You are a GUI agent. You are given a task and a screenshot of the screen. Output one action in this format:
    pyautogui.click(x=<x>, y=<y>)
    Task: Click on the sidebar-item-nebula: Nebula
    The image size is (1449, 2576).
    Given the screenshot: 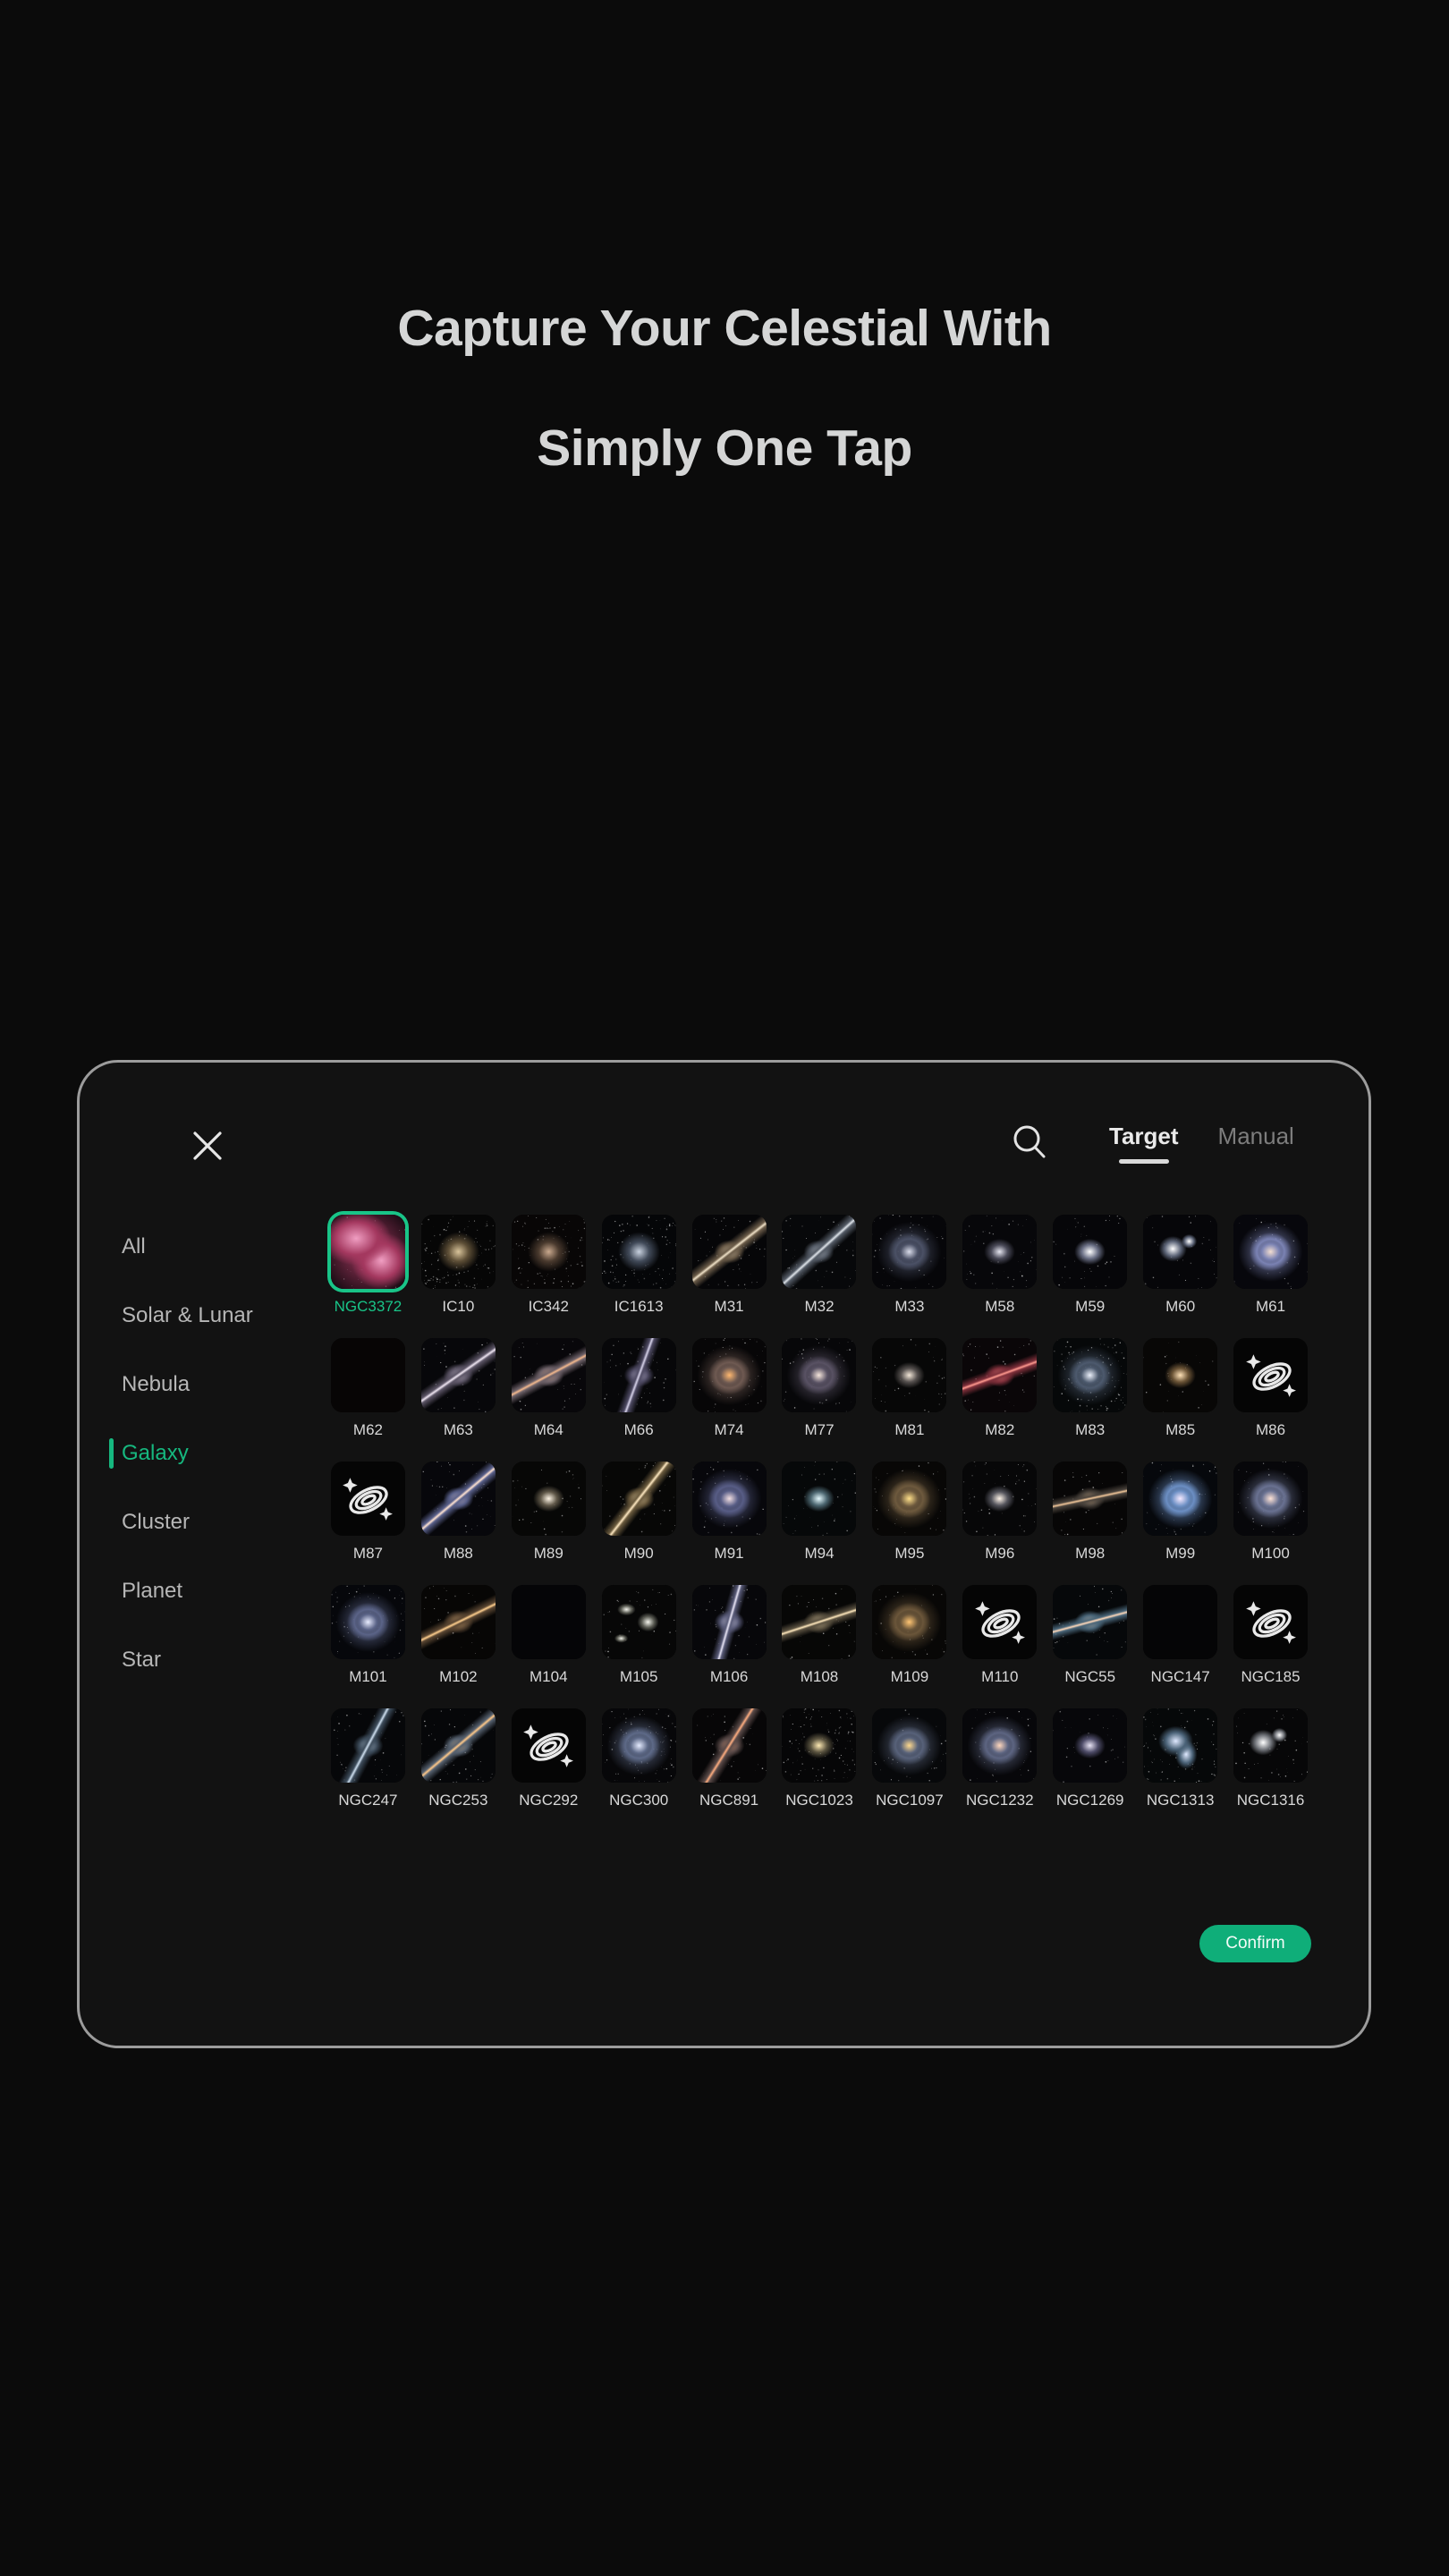 What is the action you would take?
    pyautogui.click(x=205, y=1384)
    